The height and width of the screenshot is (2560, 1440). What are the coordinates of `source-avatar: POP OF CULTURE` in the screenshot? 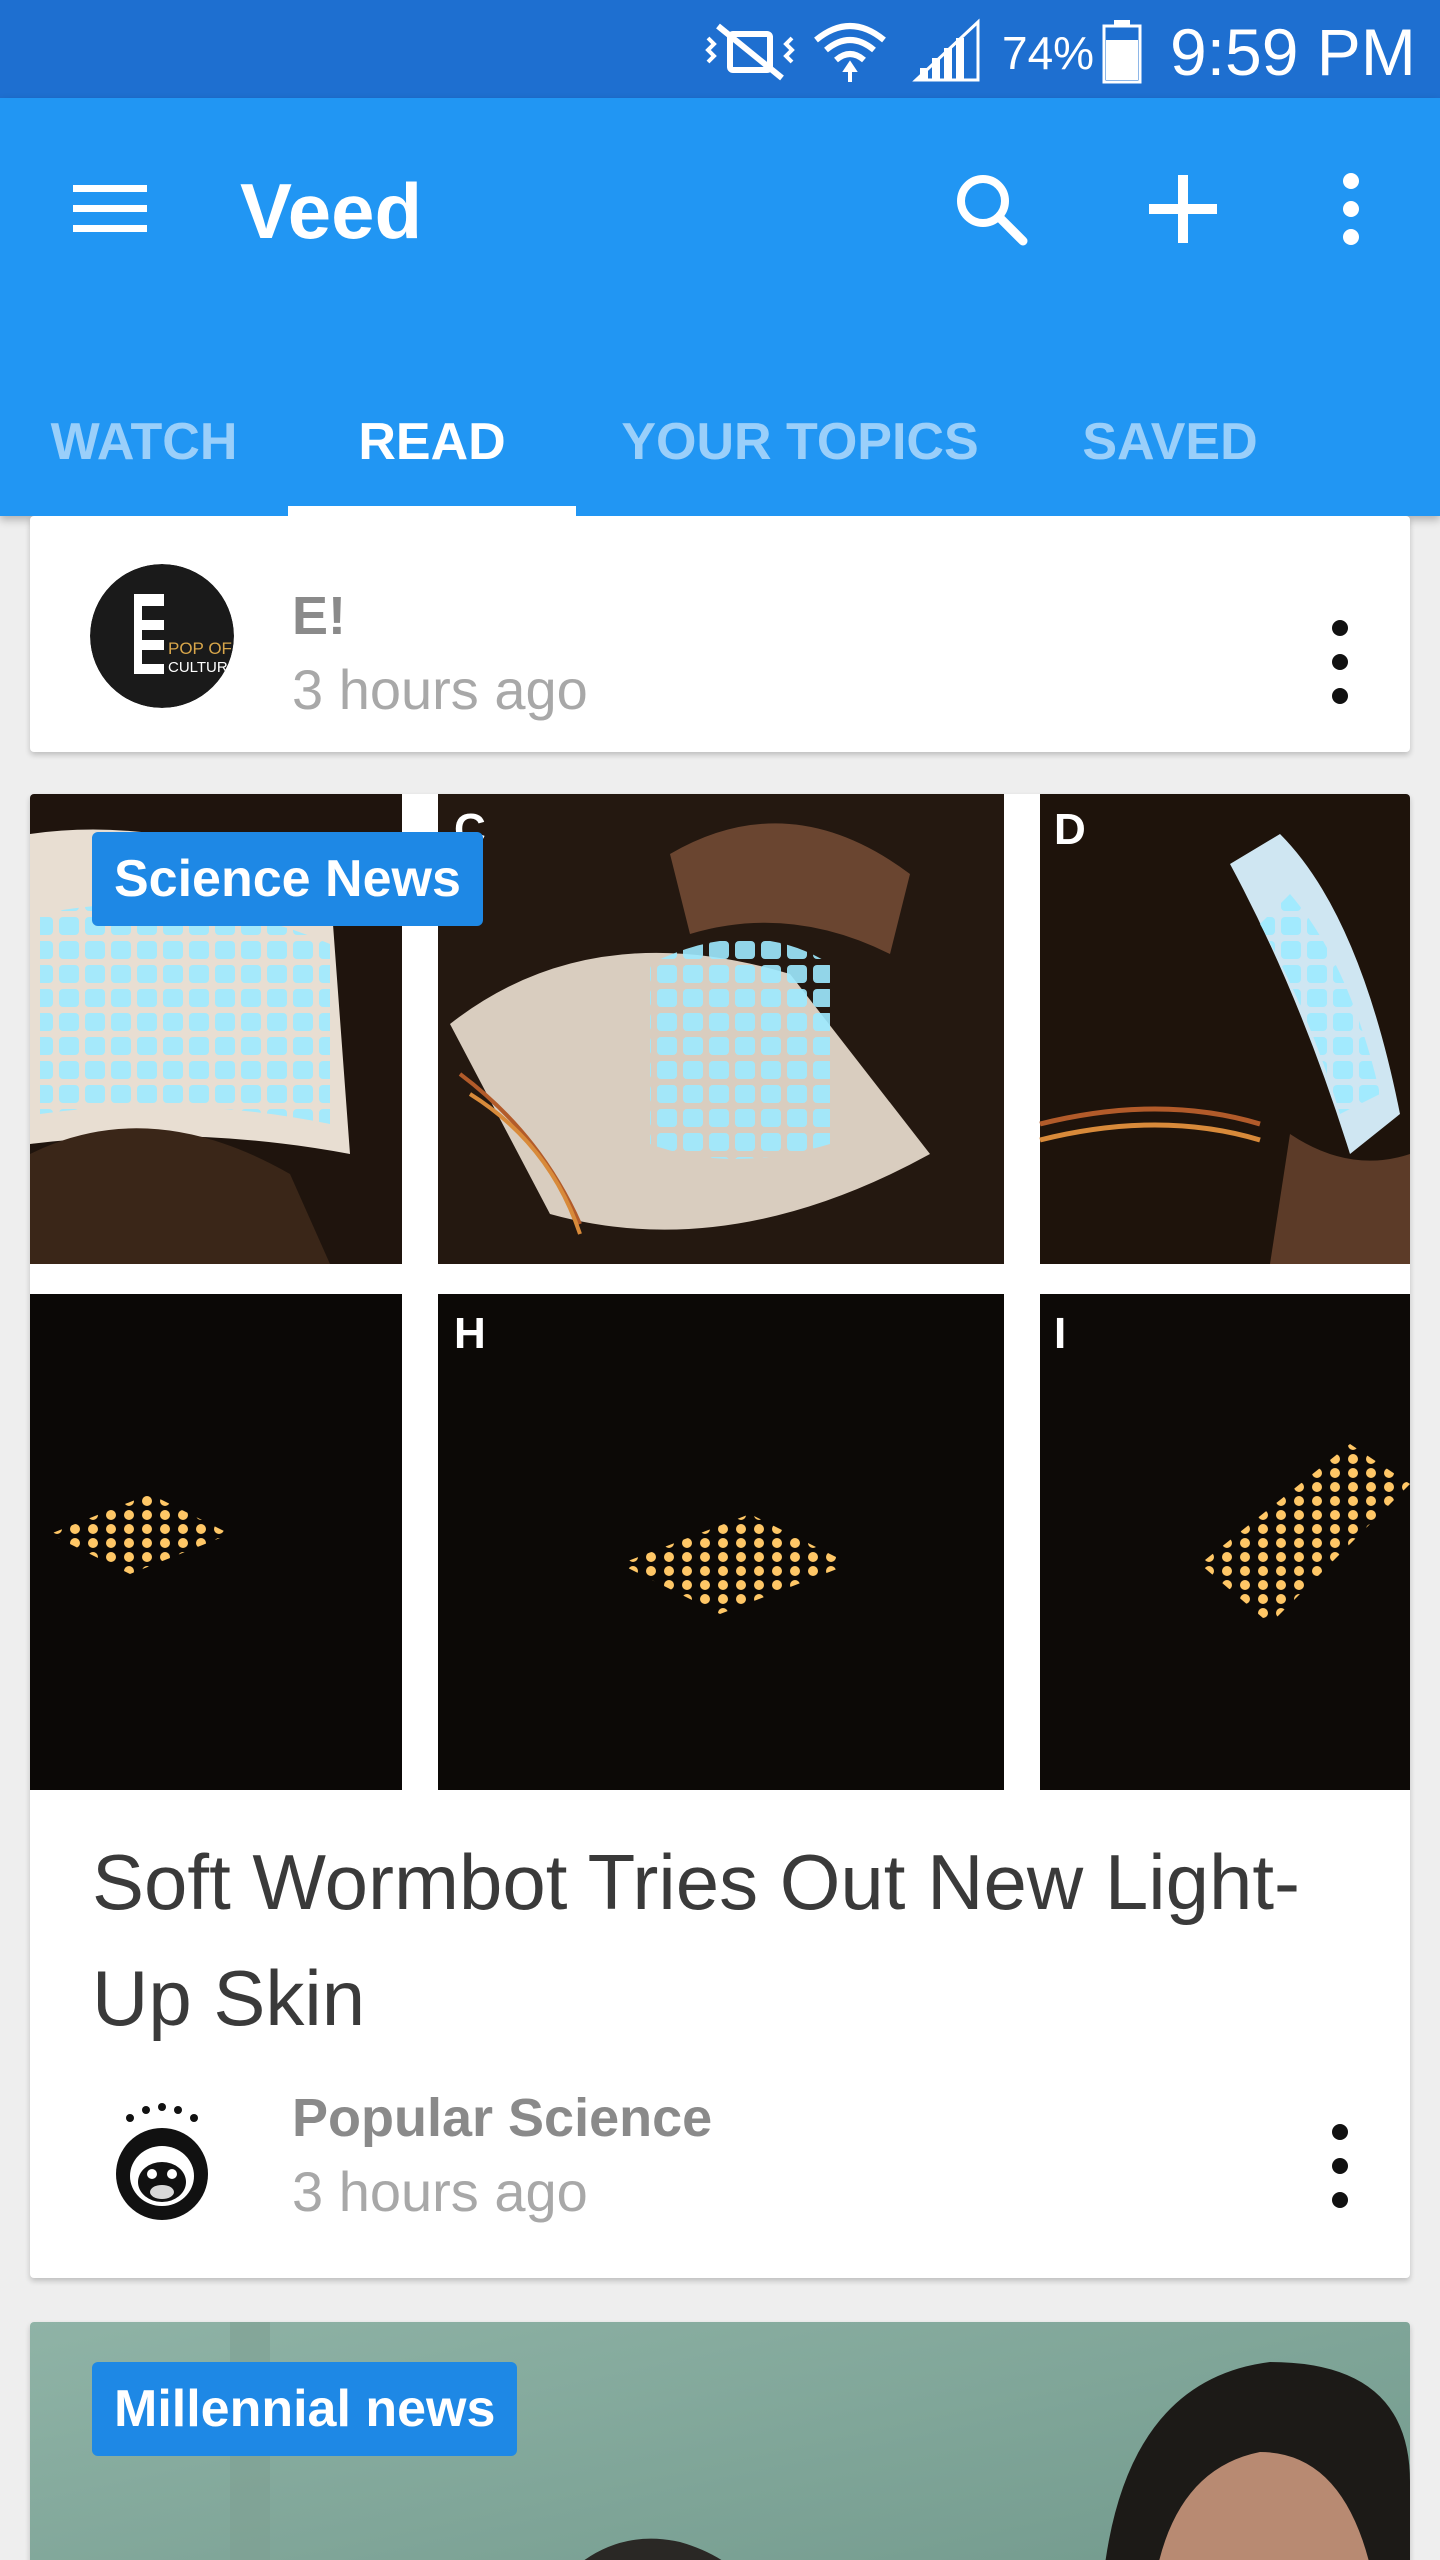 It's located at (162, 636).